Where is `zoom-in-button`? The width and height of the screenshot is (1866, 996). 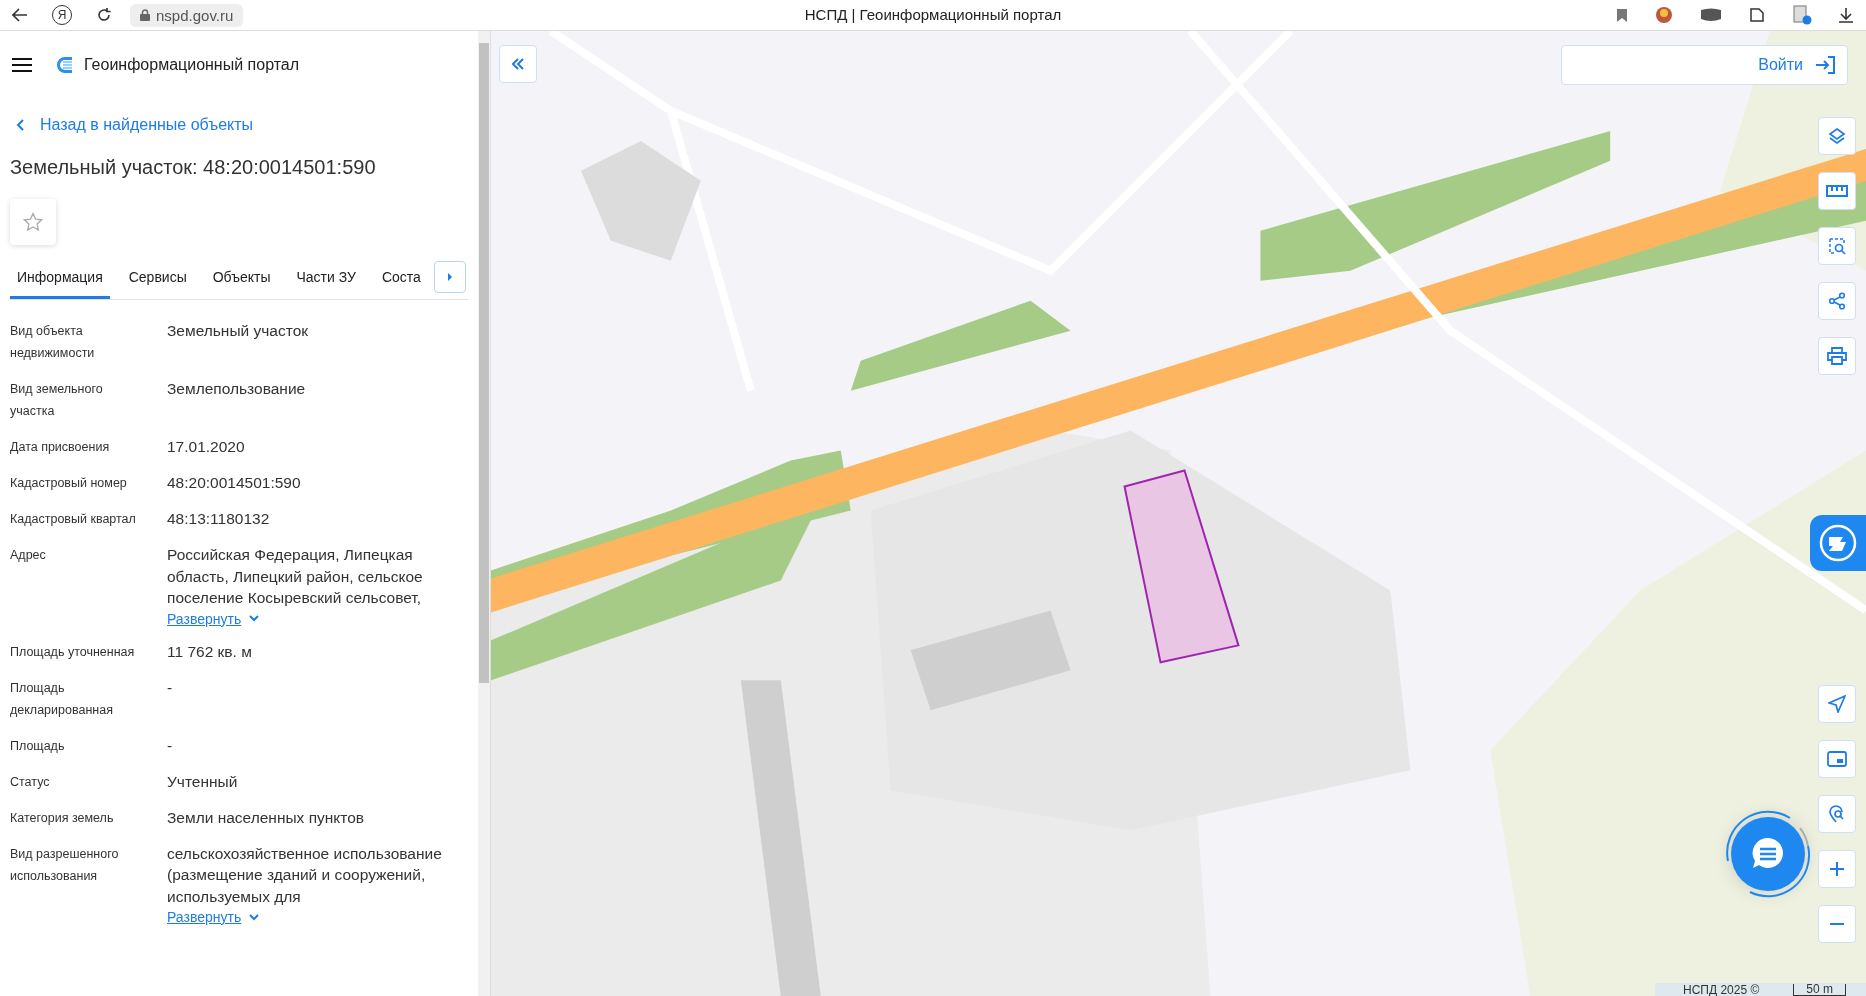 zoom-in-button is located at coordinates (1837, 869).